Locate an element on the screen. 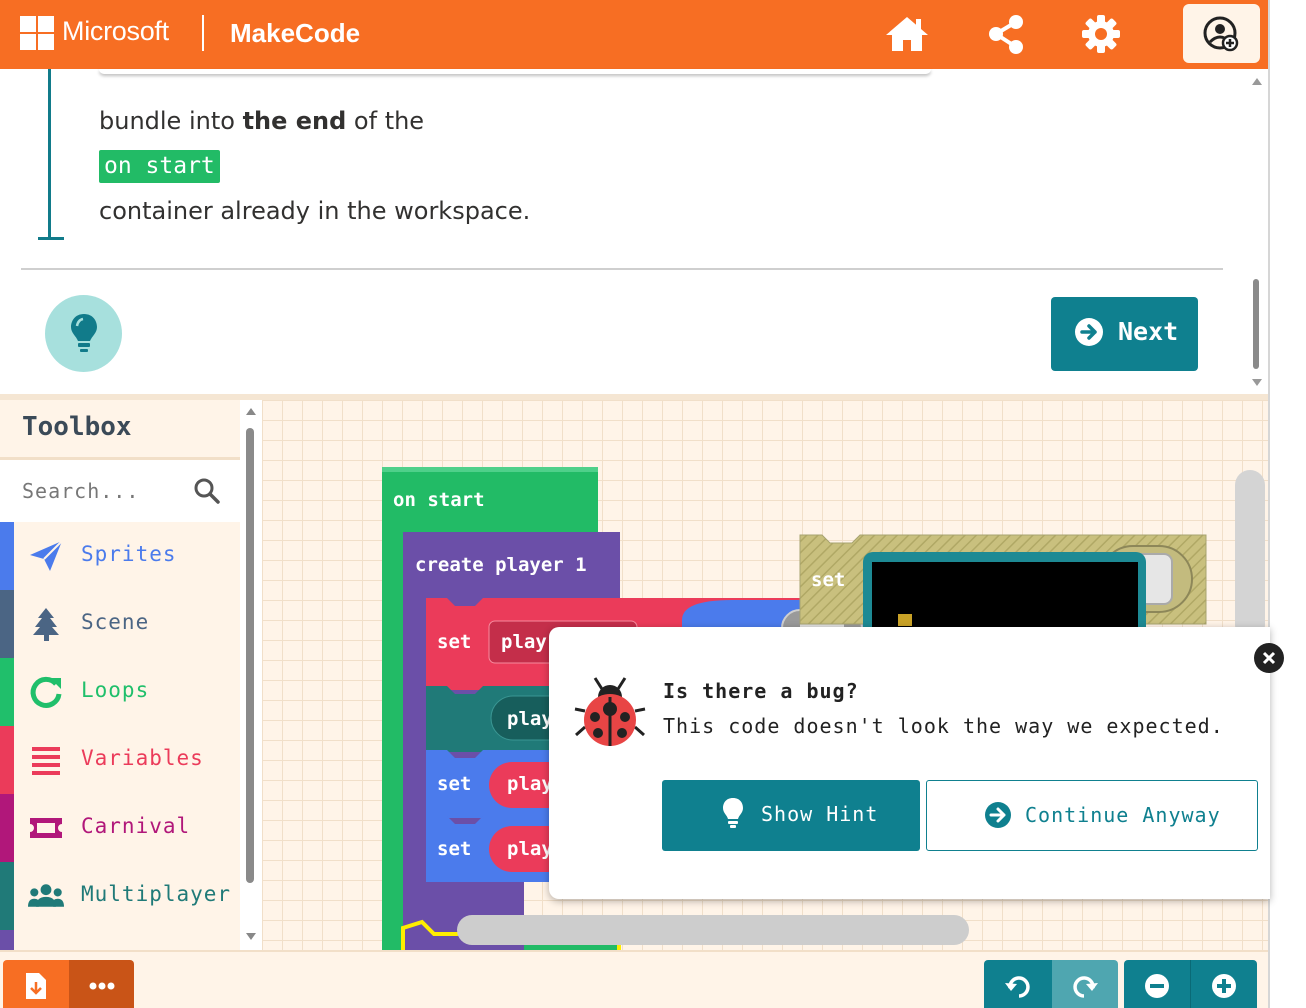  set-label-3: set is located at coordinates (454, 849).